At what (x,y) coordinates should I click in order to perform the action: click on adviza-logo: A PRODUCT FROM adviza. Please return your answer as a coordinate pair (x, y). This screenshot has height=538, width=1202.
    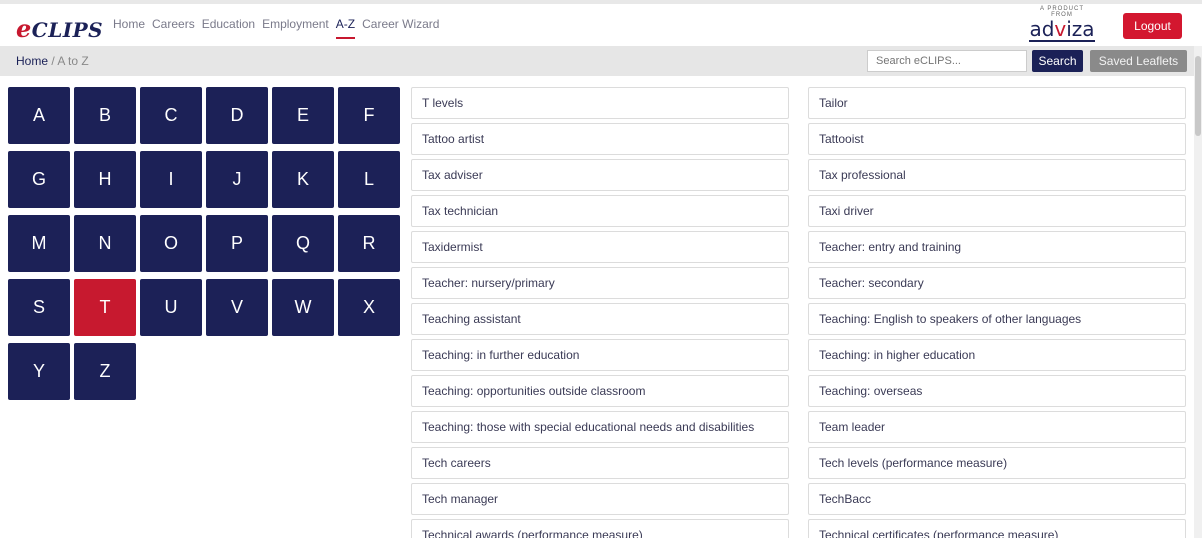
    Looking at the image, I should click on (1062, 24).